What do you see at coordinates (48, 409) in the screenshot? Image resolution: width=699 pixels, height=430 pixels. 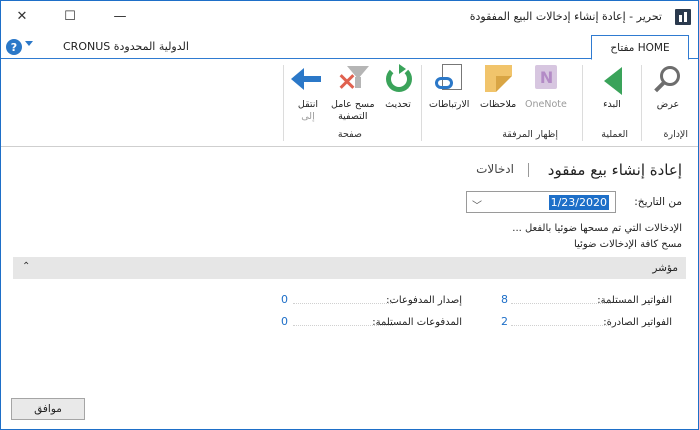 I see `ok-button: موافق` at bounding box center [48, 409].